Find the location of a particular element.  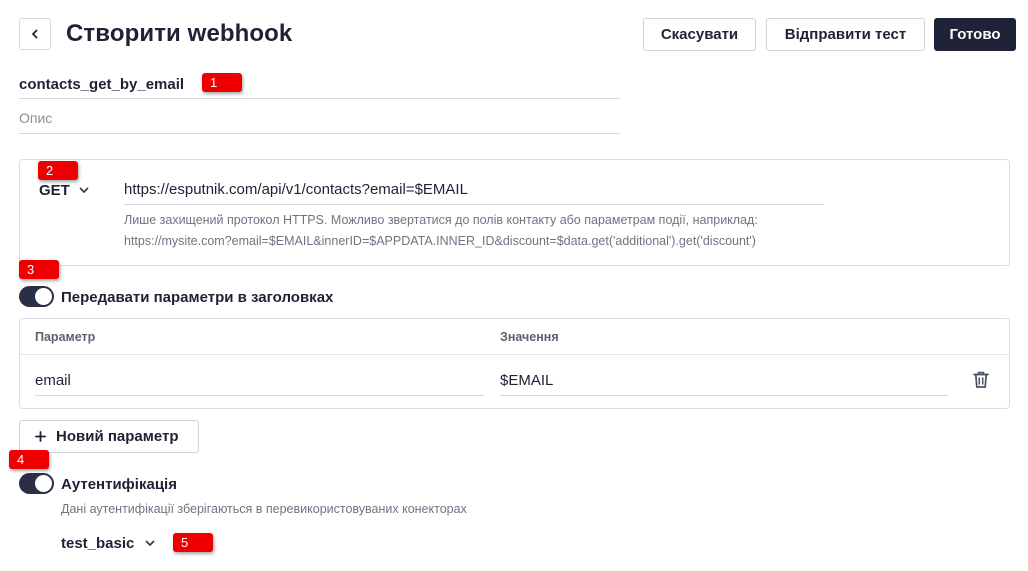

column-header-value: Значення is located at coordinates (529, 337).